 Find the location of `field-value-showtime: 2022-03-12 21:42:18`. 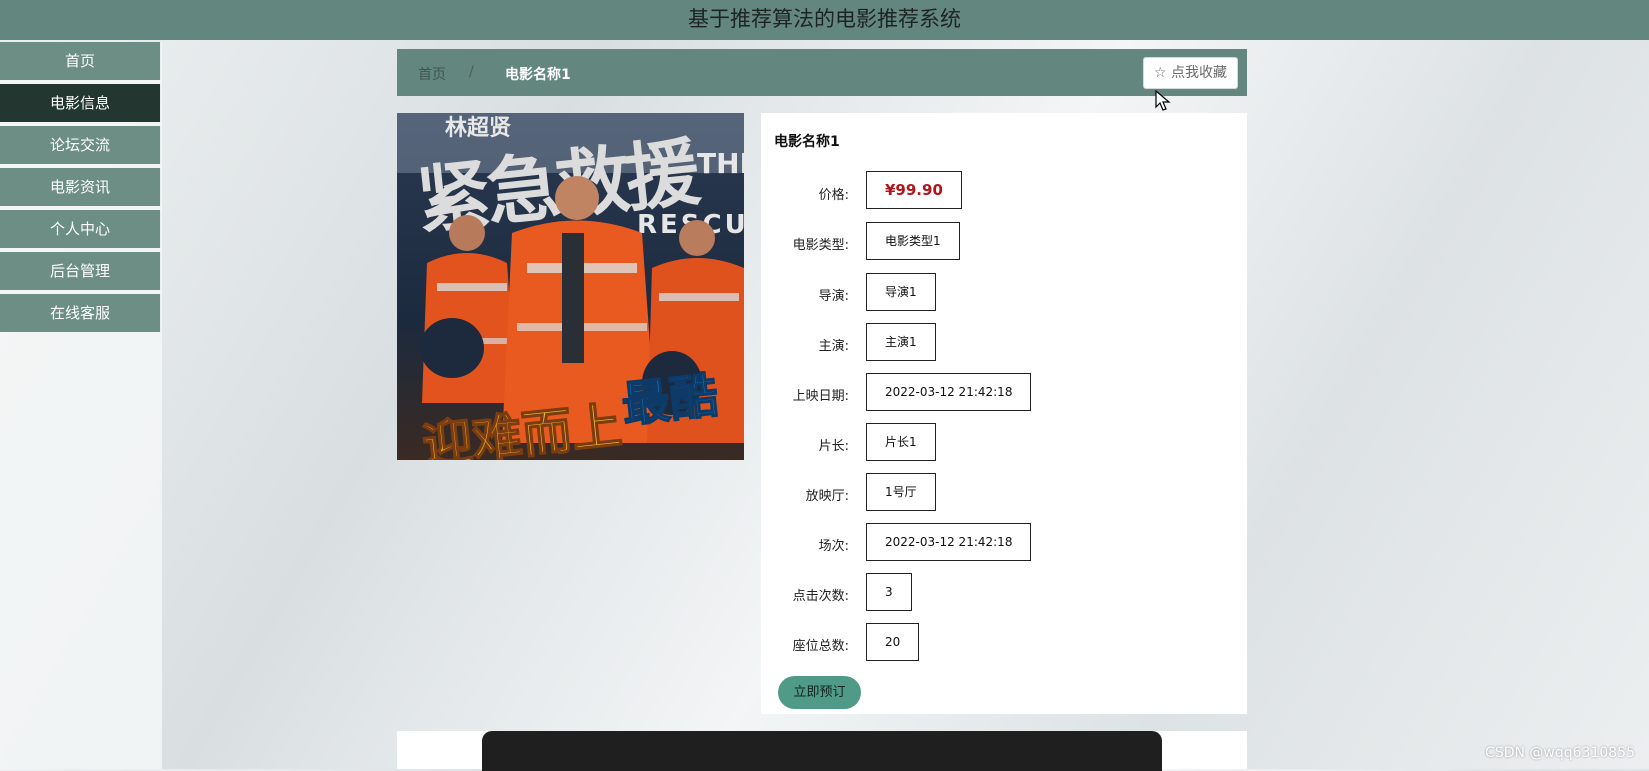

field-value-showtime: 2022-03-12 21:42:18 is located at coordinates (949, 542).